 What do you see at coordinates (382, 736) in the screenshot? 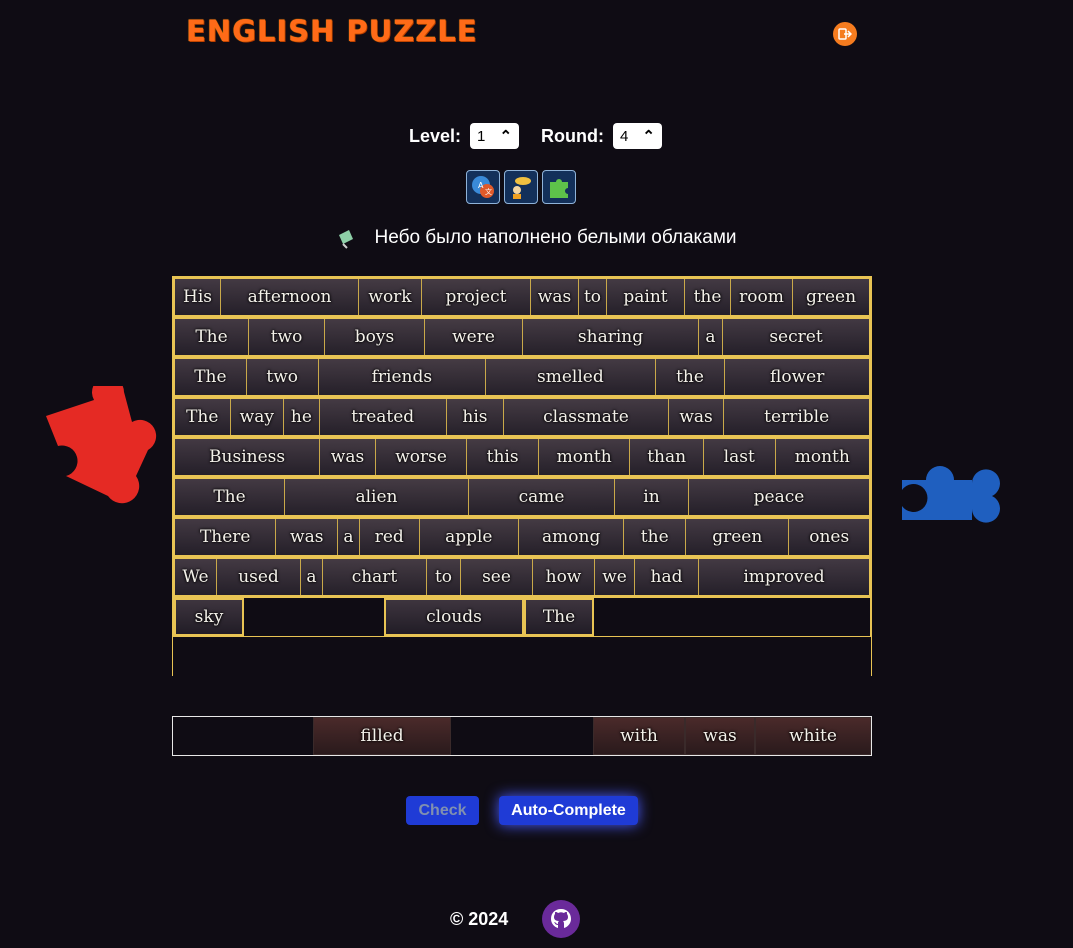
I see `source-word-piece: filled` at bounding box center [382, 736].